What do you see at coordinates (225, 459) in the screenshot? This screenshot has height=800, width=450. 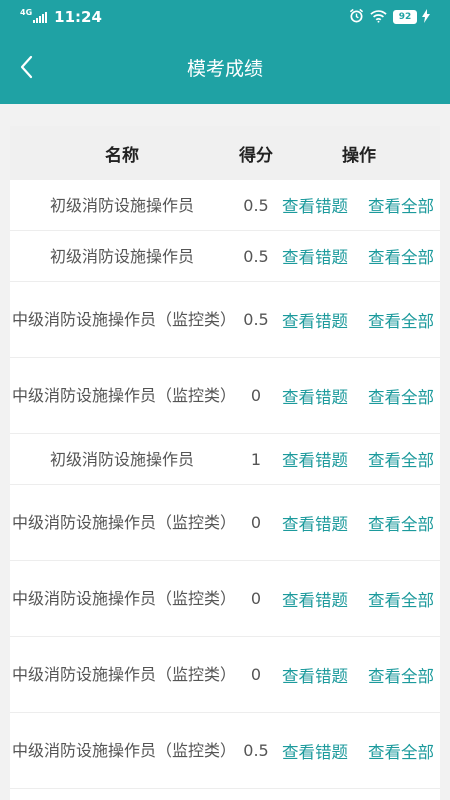 I see `table-row: 初级消防设施操作员 1 查看错题 查看全部` at bounding box center [225, 459].